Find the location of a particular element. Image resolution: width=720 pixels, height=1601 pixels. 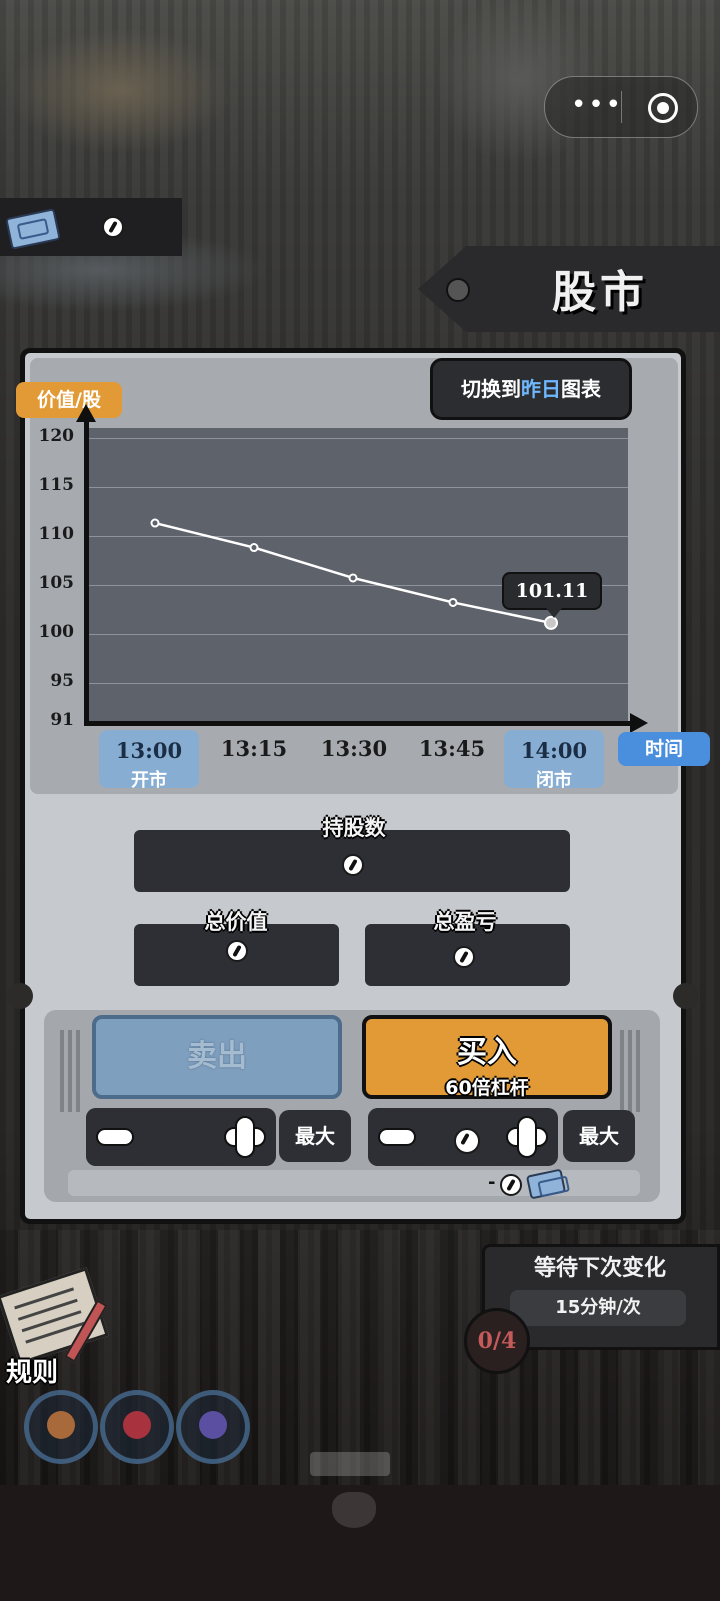

rules-label: 规则 is located at coordinates (32, 1373).